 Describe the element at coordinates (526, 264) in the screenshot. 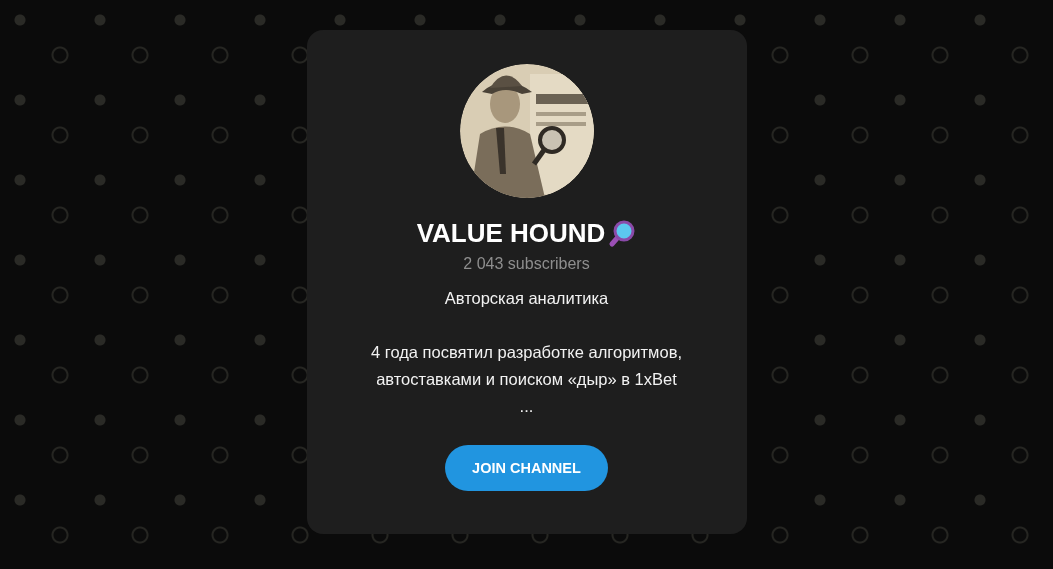

I see `subscriber-count: 2 043 subscribers` at that location.